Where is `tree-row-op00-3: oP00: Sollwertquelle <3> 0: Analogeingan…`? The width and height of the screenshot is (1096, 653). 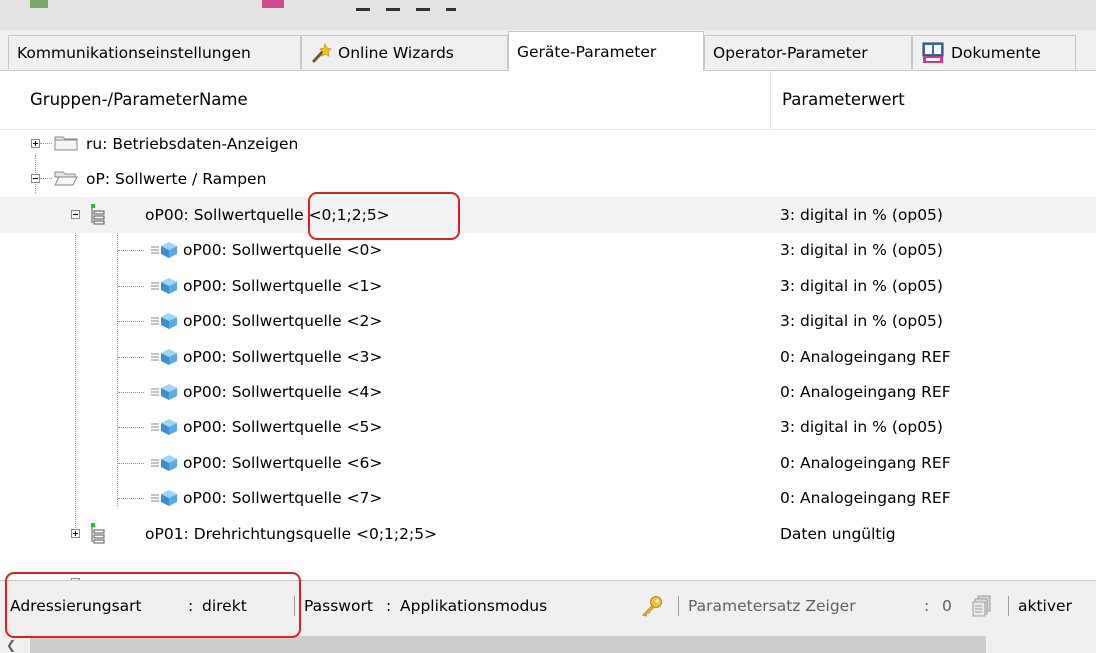
tree-row-op00-3: oP00: Sollwertquelle <3> 0: Analogeingan… is located at coordinates (548, 357).